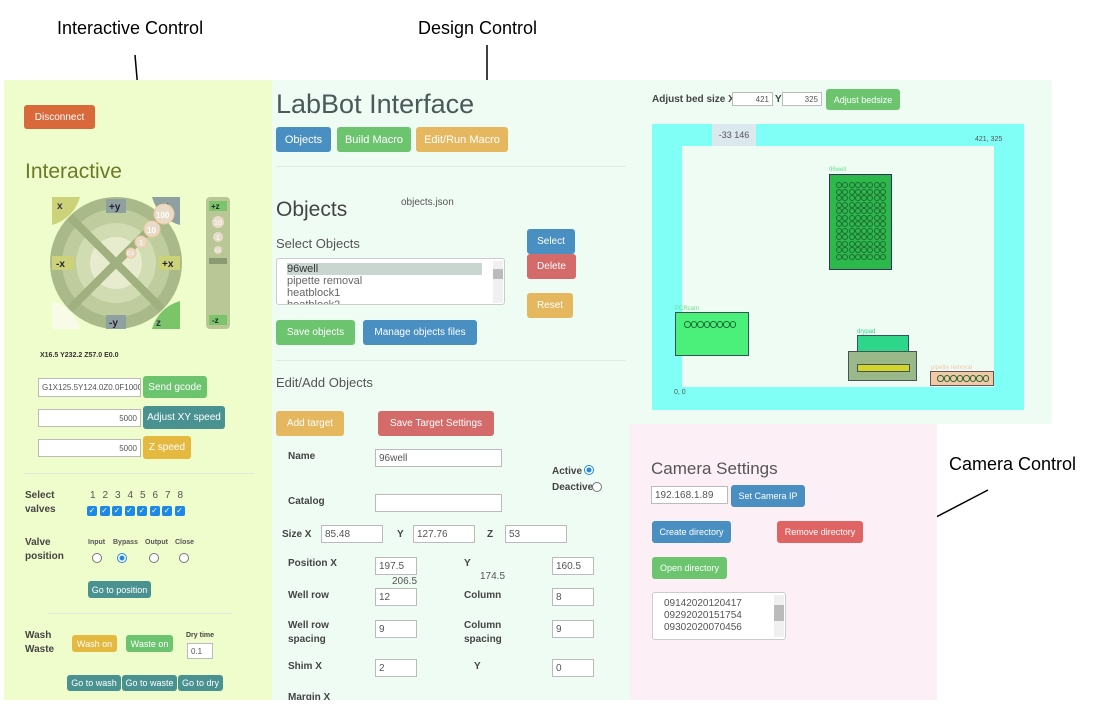  Describe the element at coordinates (752, 99) in the screenshot. I see `bed-size-x-input: 421` at that location.